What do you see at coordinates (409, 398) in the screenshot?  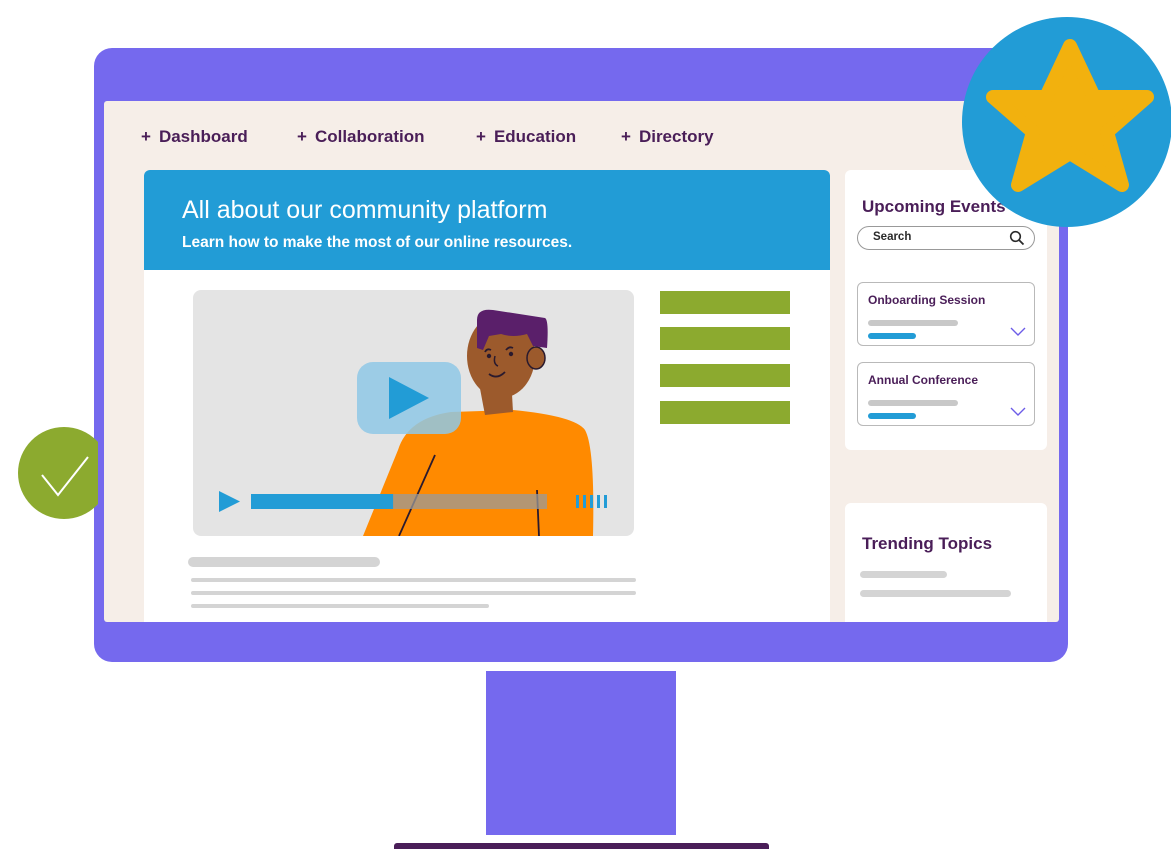 I see `video-play-button` at bounding box center [409, 398].